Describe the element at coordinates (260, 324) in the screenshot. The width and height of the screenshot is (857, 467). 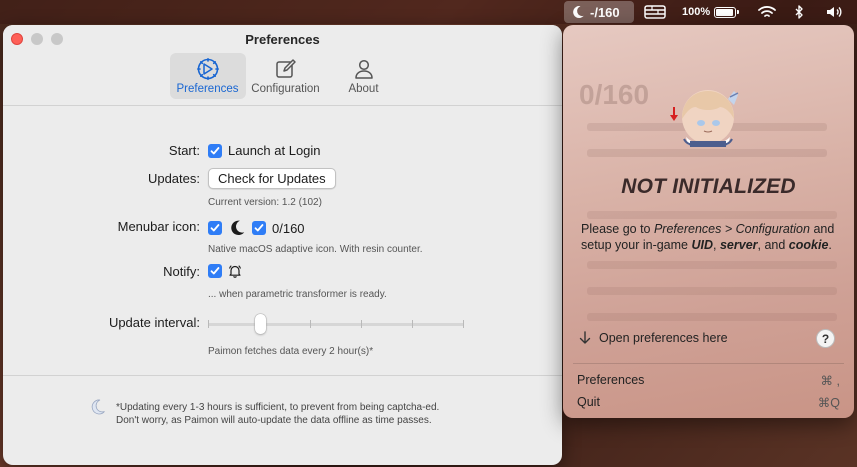
I see `slider-knob` at that location.